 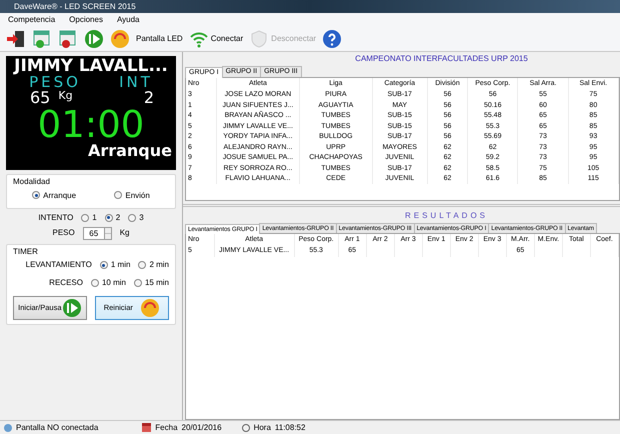 I want to click on menu-item: Opciones, so click(x=86, y=20).